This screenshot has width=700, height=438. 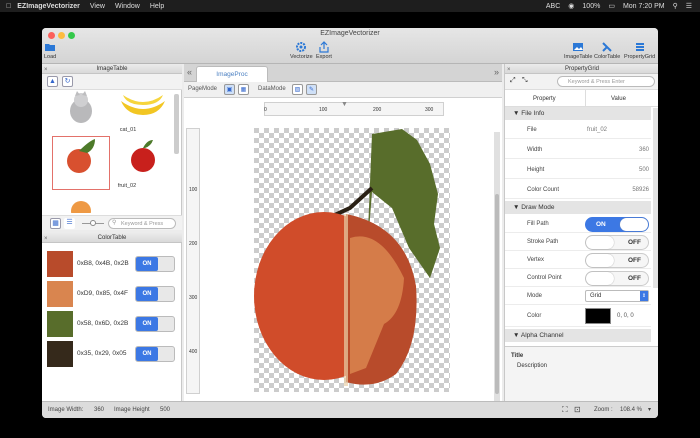 What do you see at coordinates (243, 89) in the screenshot?
I see `page-mode-grid-icon: ▦` at bounding box center [243, 89].